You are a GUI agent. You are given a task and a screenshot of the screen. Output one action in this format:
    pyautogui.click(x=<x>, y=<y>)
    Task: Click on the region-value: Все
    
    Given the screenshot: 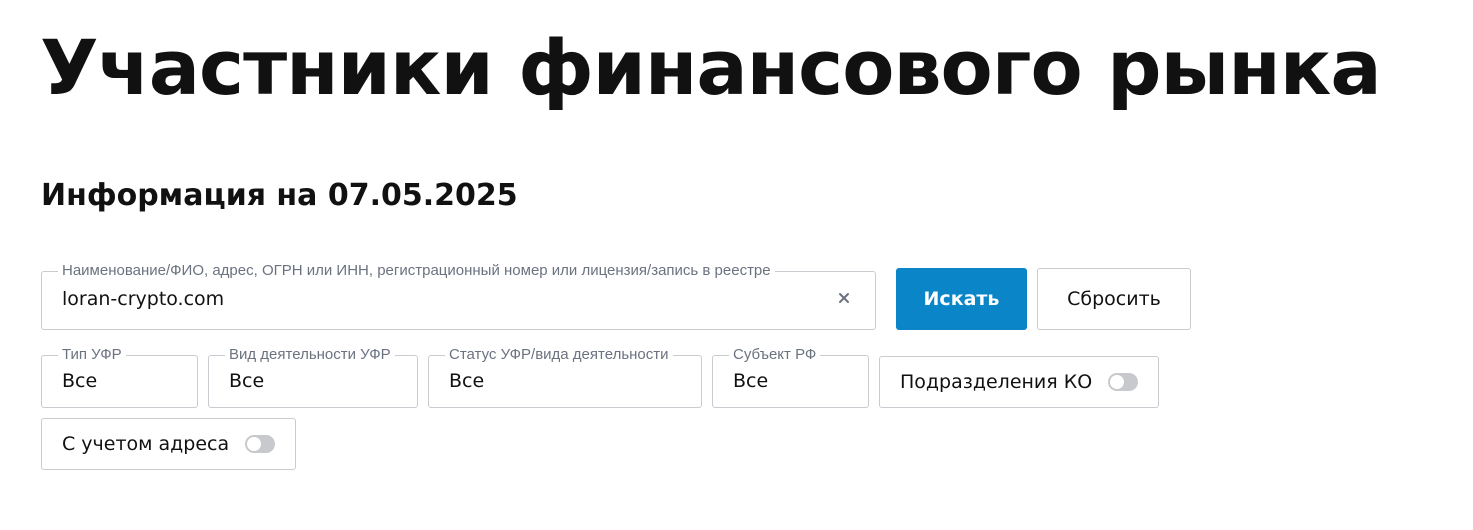 What is the action you would take?
    pyautogui.click(x=751, y=381)
    